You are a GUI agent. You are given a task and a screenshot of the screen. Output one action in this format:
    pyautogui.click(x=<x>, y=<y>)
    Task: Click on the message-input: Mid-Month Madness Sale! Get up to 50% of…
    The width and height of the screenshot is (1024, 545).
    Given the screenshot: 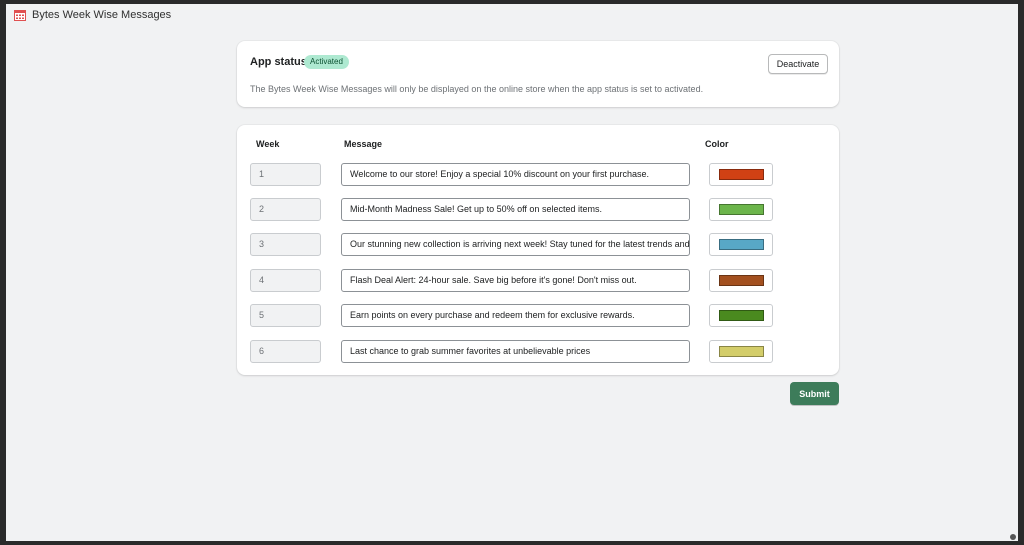 What is the action you would take?
    pyautogui.click(x=515, y=209)
    